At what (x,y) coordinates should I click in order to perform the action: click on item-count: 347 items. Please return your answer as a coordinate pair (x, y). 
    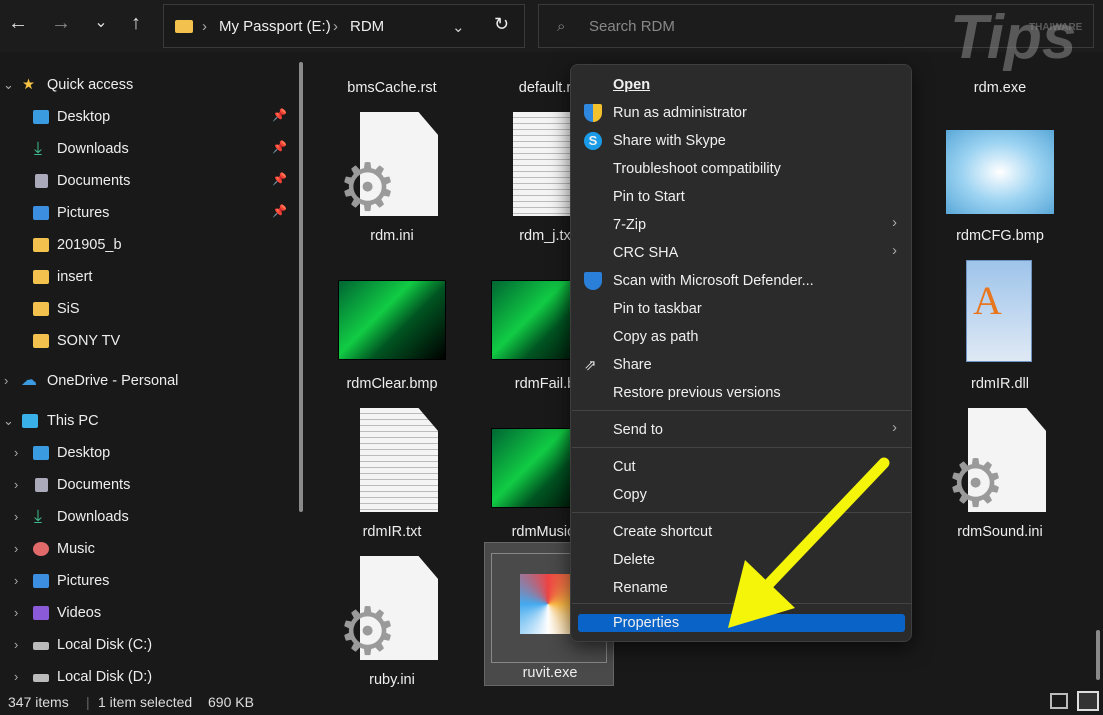
    Looking at the image, I should click on (38, 702).